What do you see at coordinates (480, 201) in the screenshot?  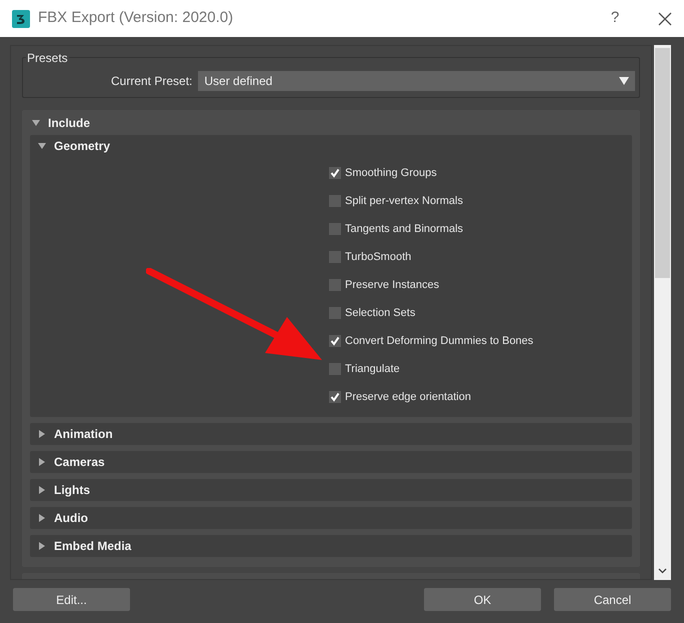 I see `checkbox-option: Split per-vertex Normals` at bounding box center [480, 201].